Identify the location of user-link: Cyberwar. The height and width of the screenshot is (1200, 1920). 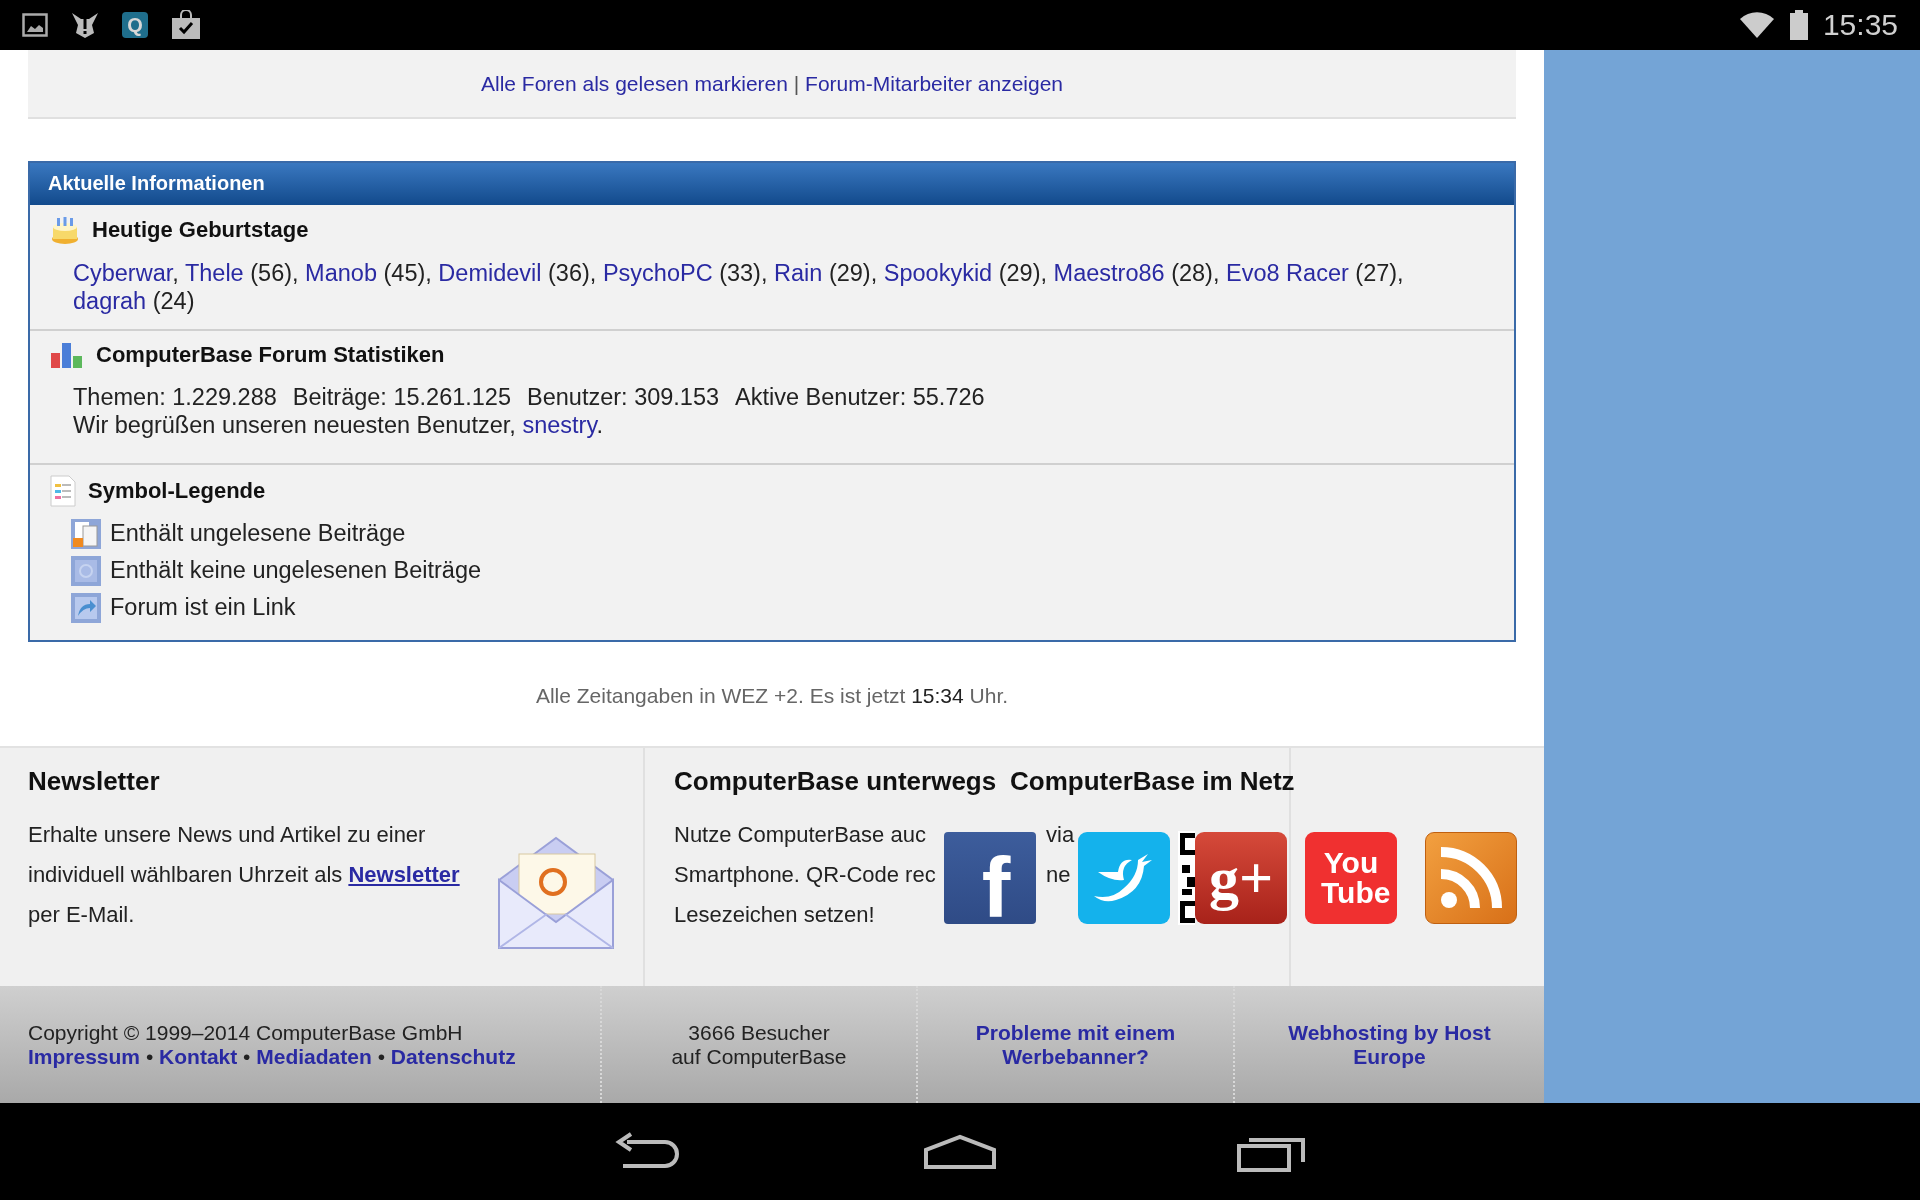
(123, 273).